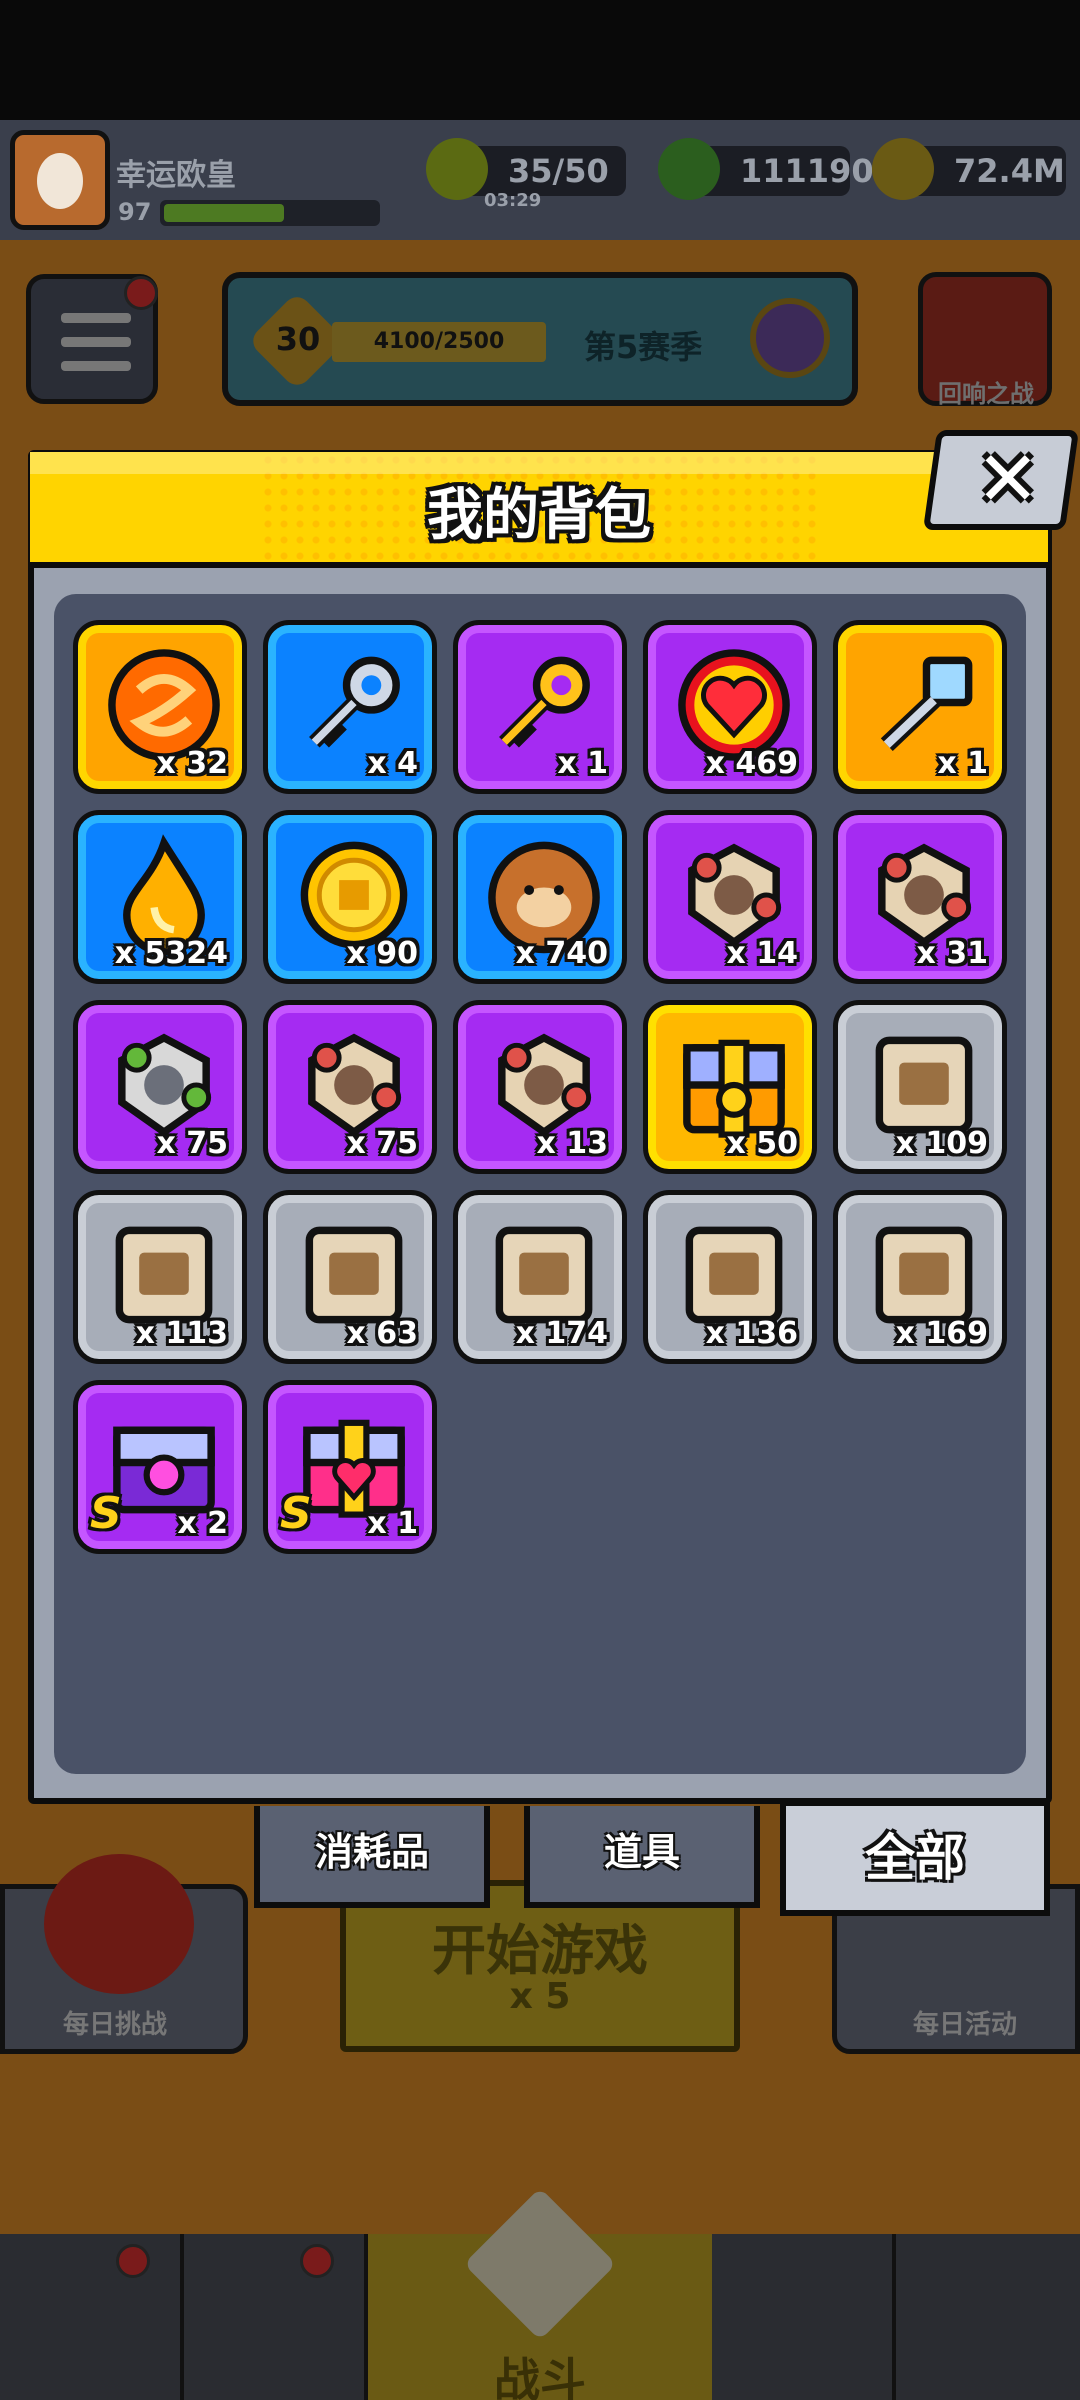  What do you see at coordinates (382, 953) in the screenshot?
I see `item-quantity: x 90` at bounding box center [382, 953].